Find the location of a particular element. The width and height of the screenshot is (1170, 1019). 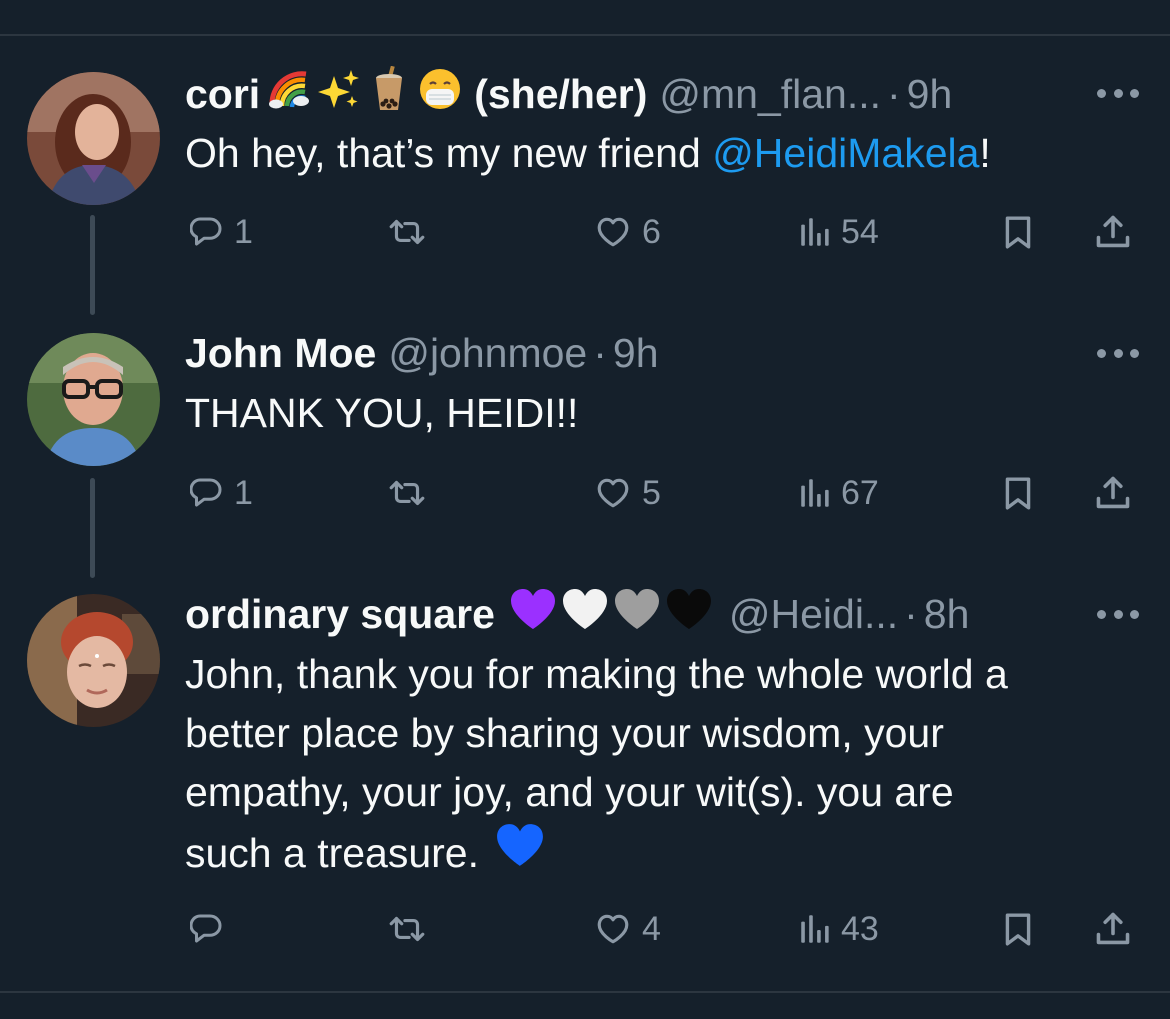

purple-heart-emoji is located at coordinates (533, 614).